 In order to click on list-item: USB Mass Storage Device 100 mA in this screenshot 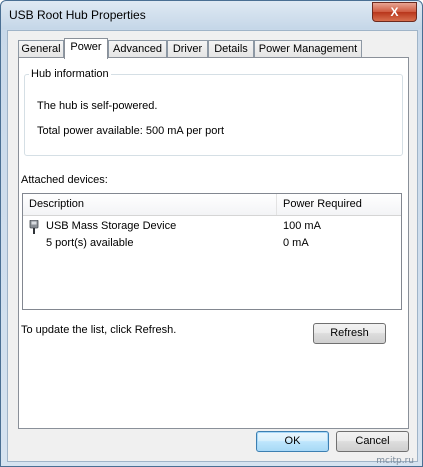, I will do `click(212, 226)`.